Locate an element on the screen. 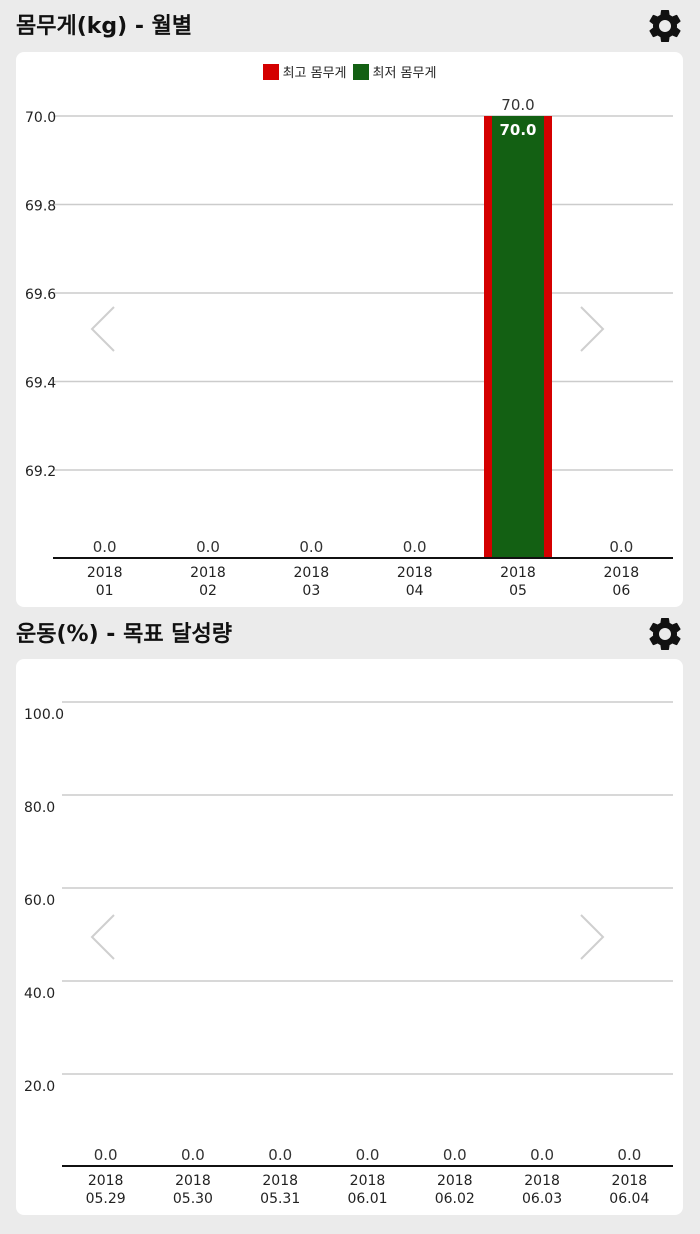 Image resolution: width=700 pixels, height=1234 pixels. x-tick-label-month: 02 is located at coordinates (208, 591).